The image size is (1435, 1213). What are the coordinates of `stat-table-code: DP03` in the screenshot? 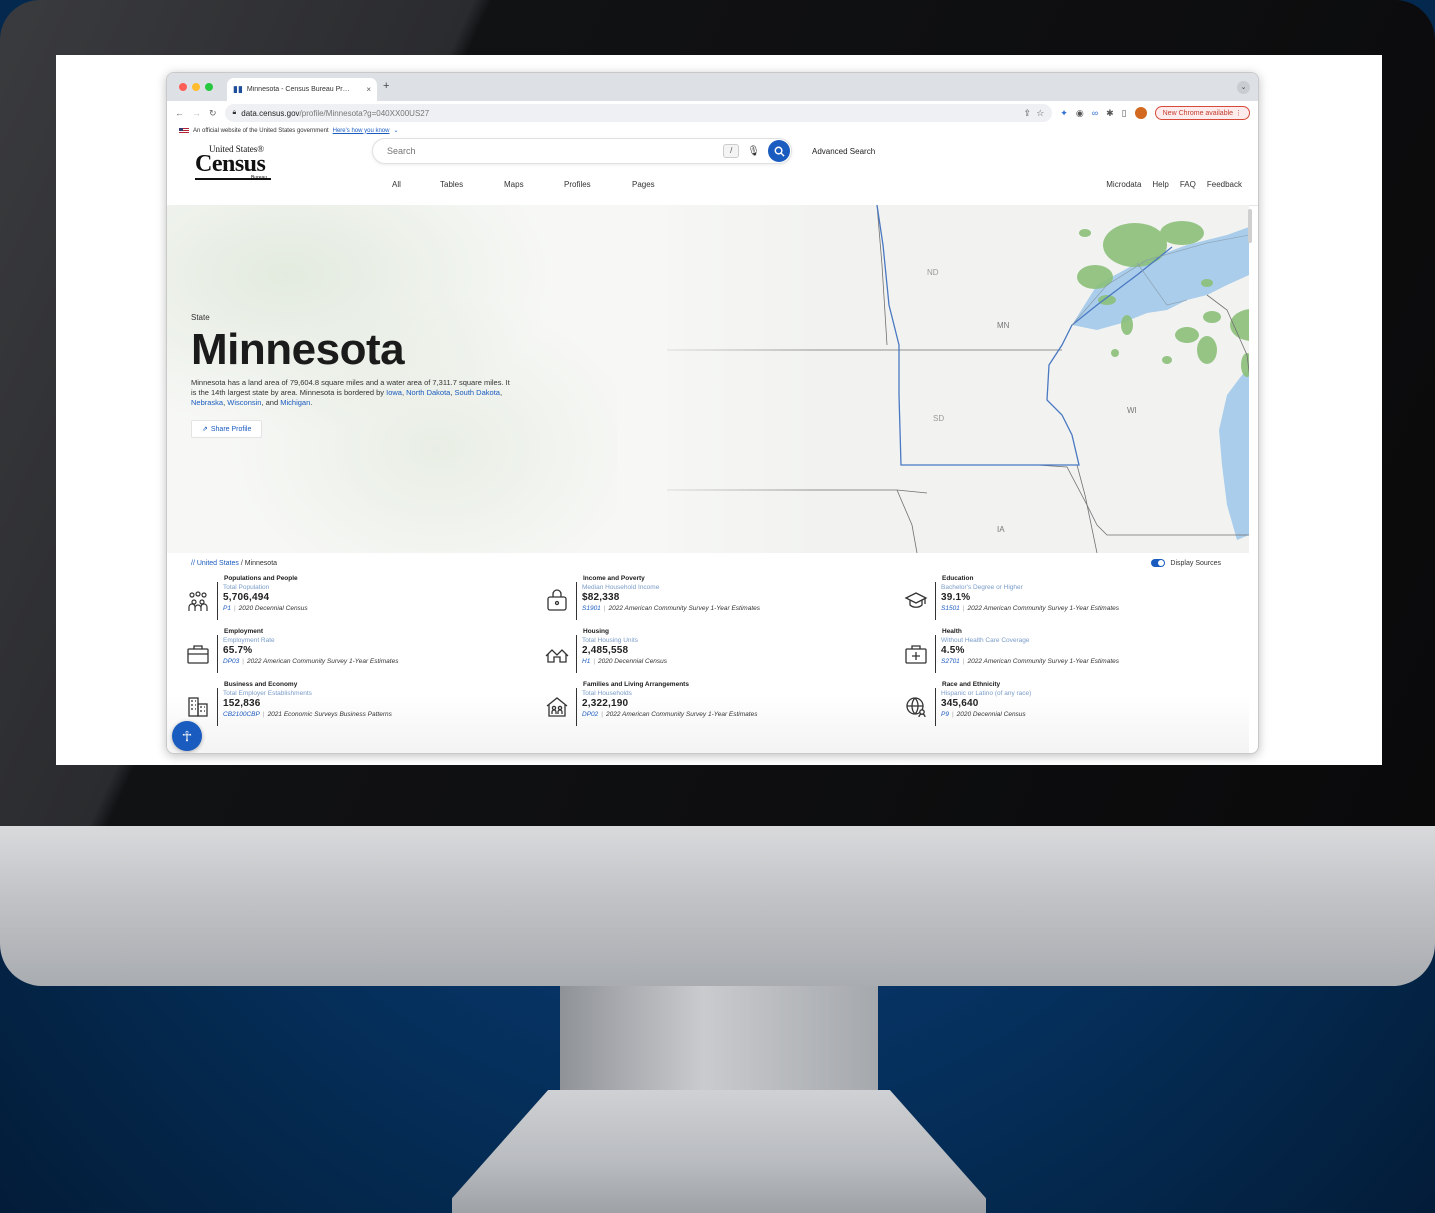 It's located at (231, 661).